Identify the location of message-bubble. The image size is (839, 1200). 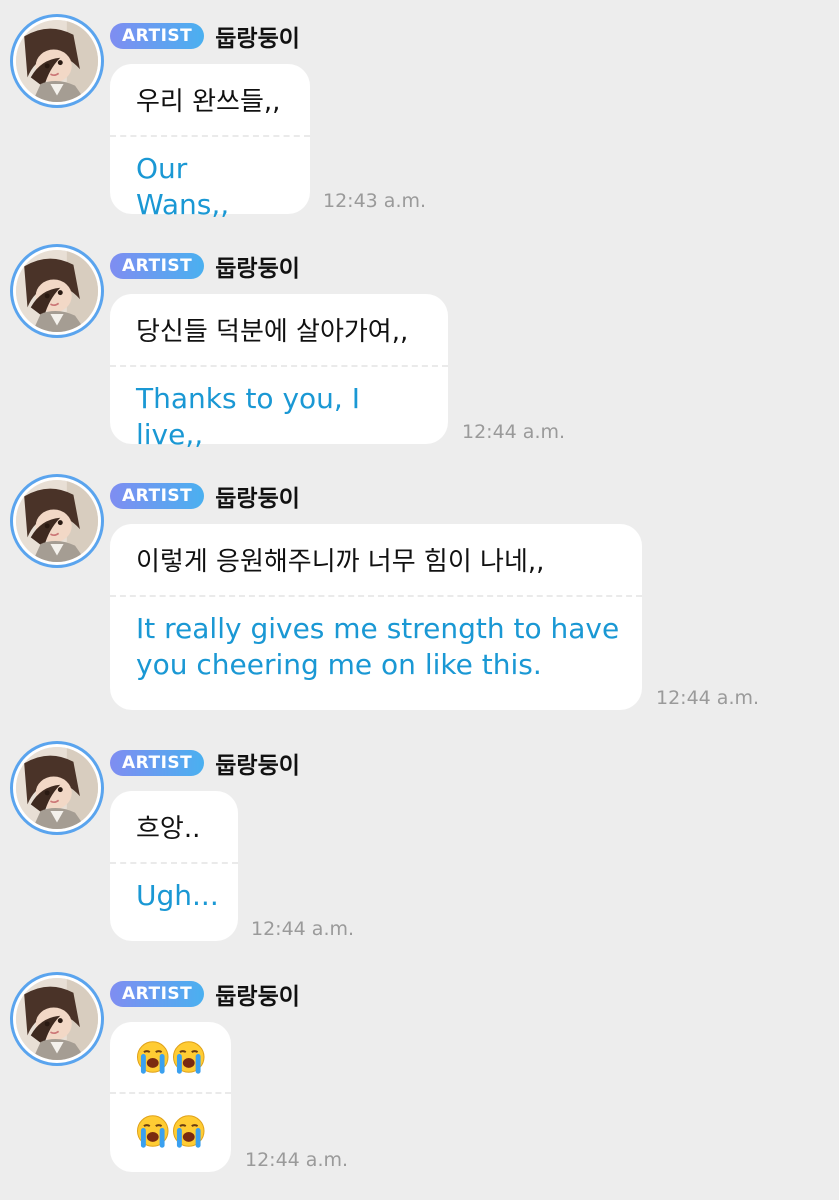
(170, 1097).